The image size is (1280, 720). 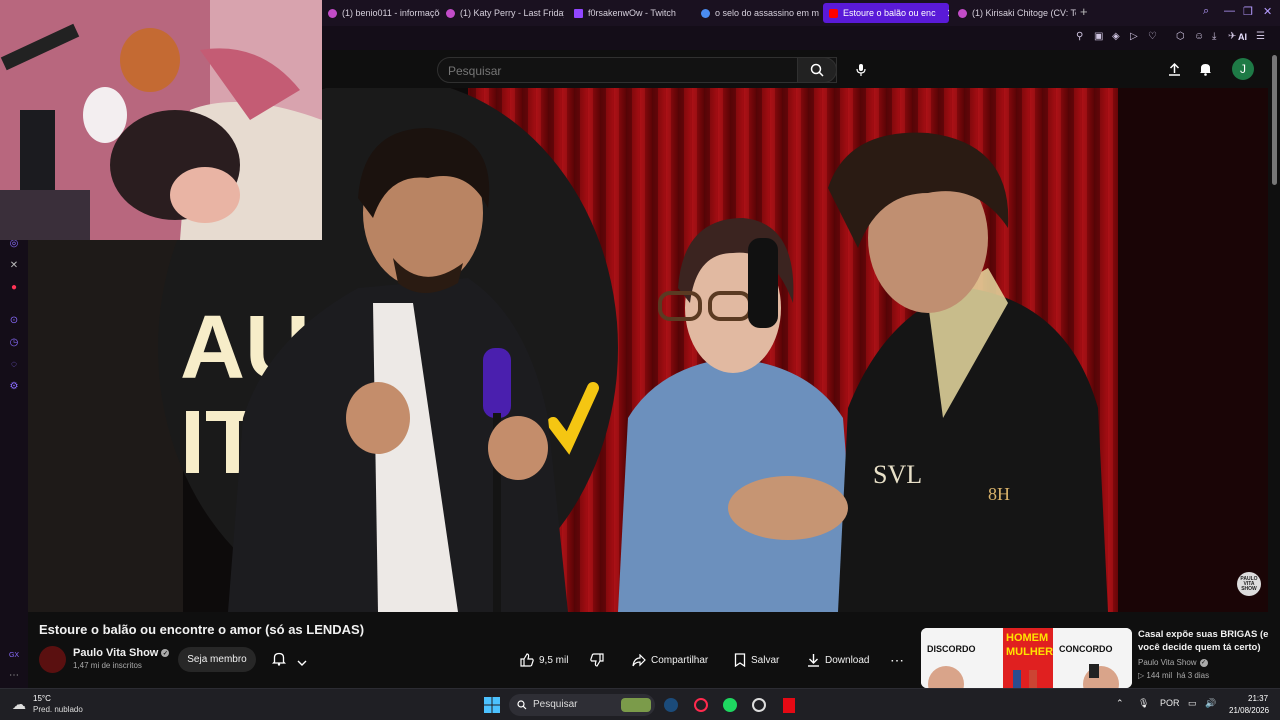 I want to click on browser-tab: (1) Kirisaki Chitoge (CV: To, so click(x=1014, y=13).